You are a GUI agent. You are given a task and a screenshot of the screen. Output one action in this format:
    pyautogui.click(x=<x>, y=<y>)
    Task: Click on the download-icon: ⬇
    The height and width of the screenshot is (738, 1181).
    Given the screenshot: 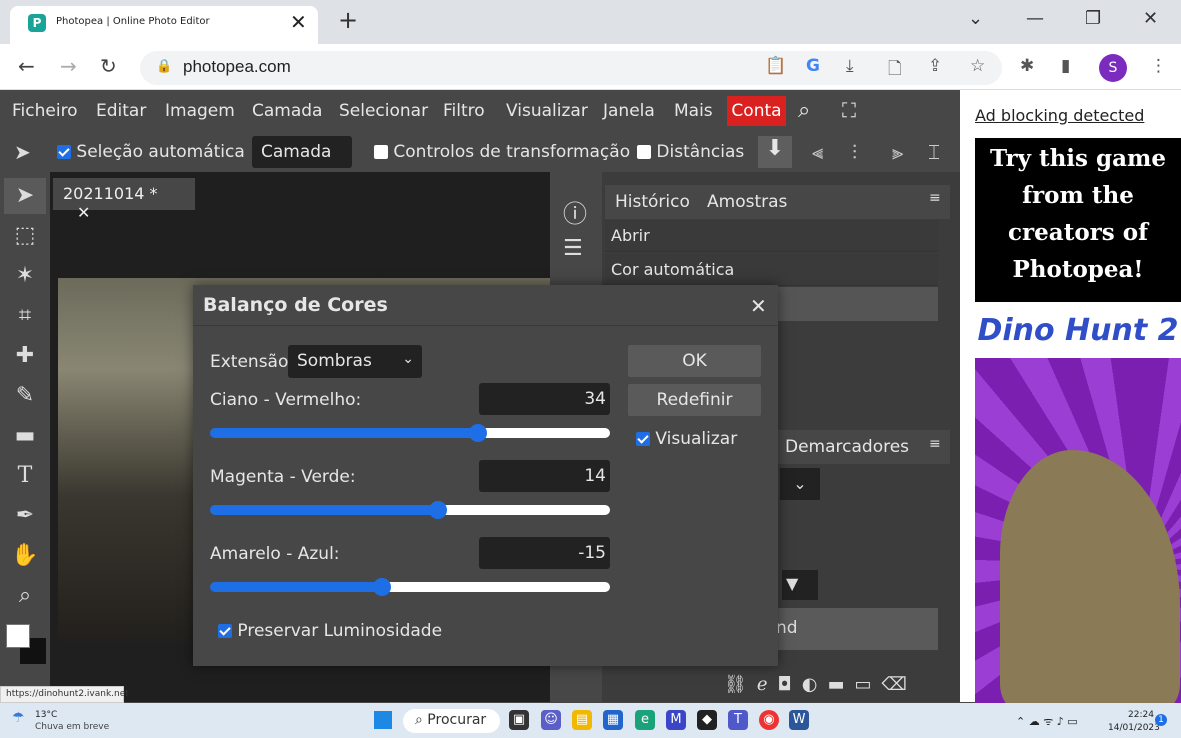 What is the action you would take?
    pyautogui.click(x=775, y=152)
    